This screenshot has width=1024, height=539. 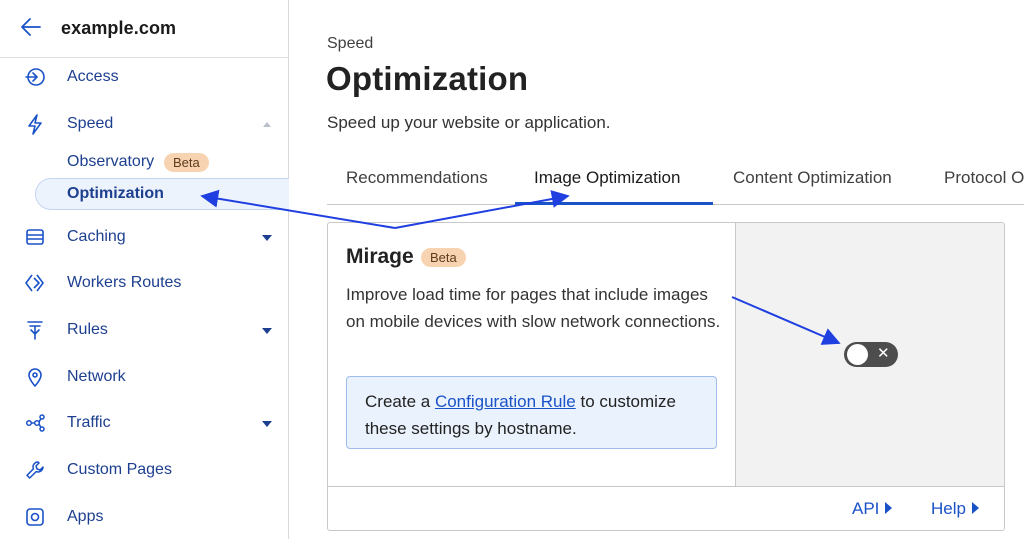 I want to click on sidebar-item-label: Caching, so click(x=96, y=236).